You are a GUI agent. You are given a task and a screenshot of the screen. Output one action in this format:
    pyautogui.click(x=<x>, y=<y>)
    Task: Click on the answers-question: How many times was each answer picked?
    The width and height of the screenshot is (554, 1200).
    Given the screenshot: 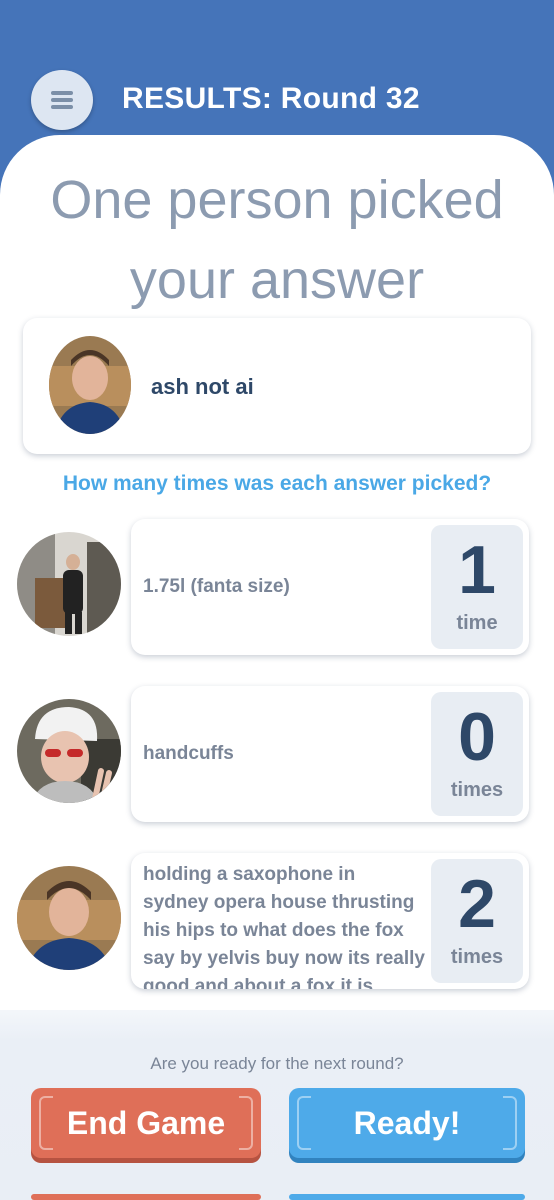 What is the action you would take?
    pyautogui.click(x=277, y=483)
    